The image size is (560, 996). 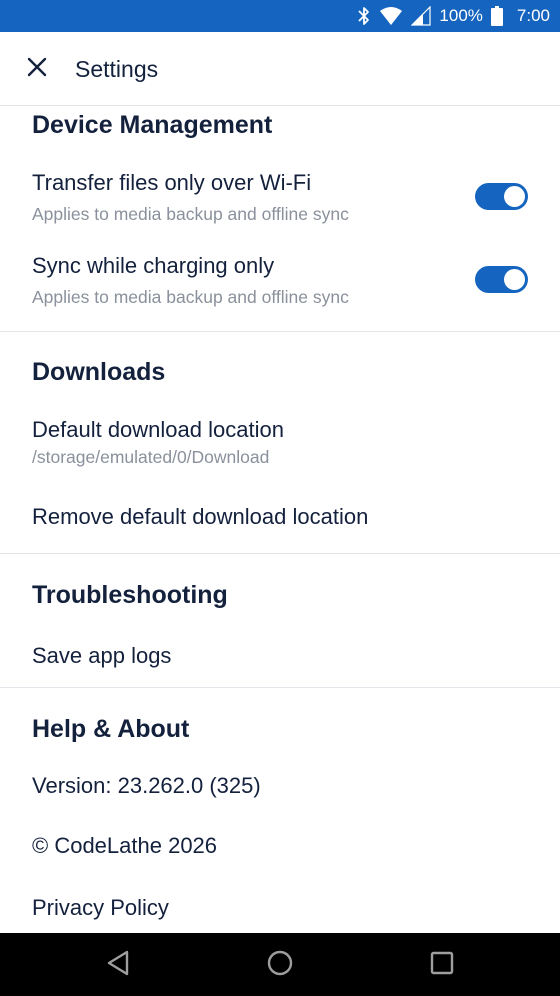 What do you see at coordinates (501, 279) in the screenshot?
I see `charging-only-toggle` at bounding box center [501, 279].